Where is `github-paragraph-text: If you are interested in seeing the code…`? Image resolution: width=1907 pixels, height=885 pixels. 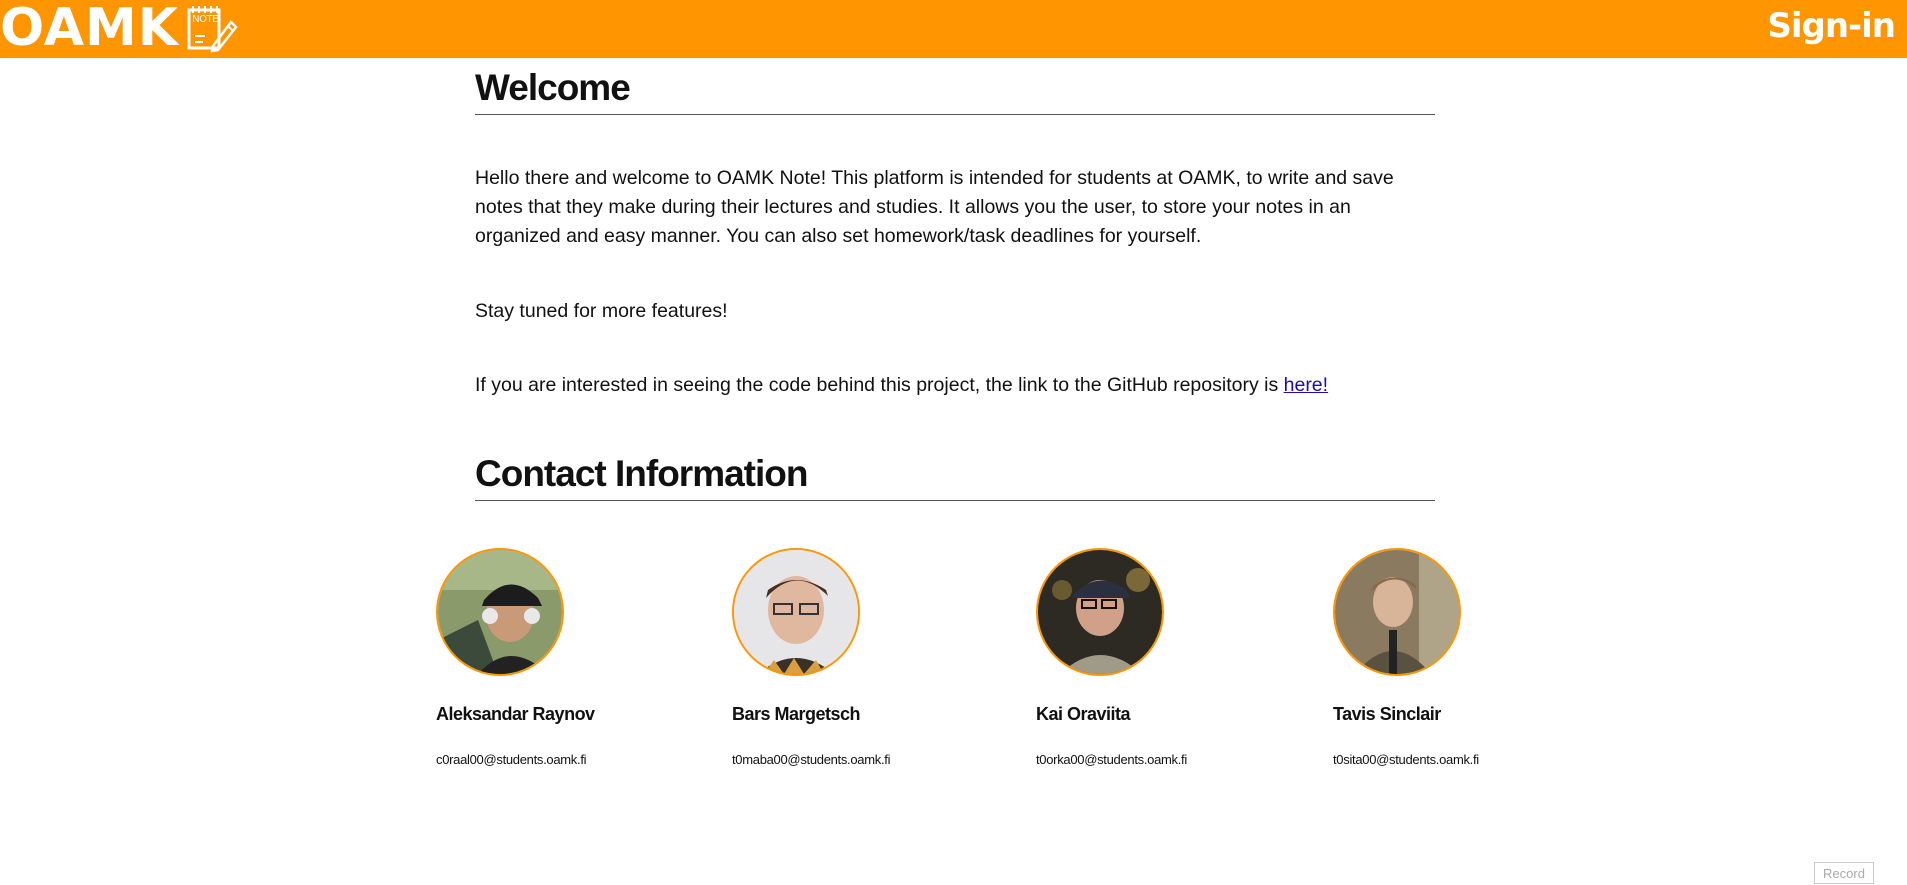 github-paragraph-text: If you are interested in seeing the code… is located at coordinates (879, 385).